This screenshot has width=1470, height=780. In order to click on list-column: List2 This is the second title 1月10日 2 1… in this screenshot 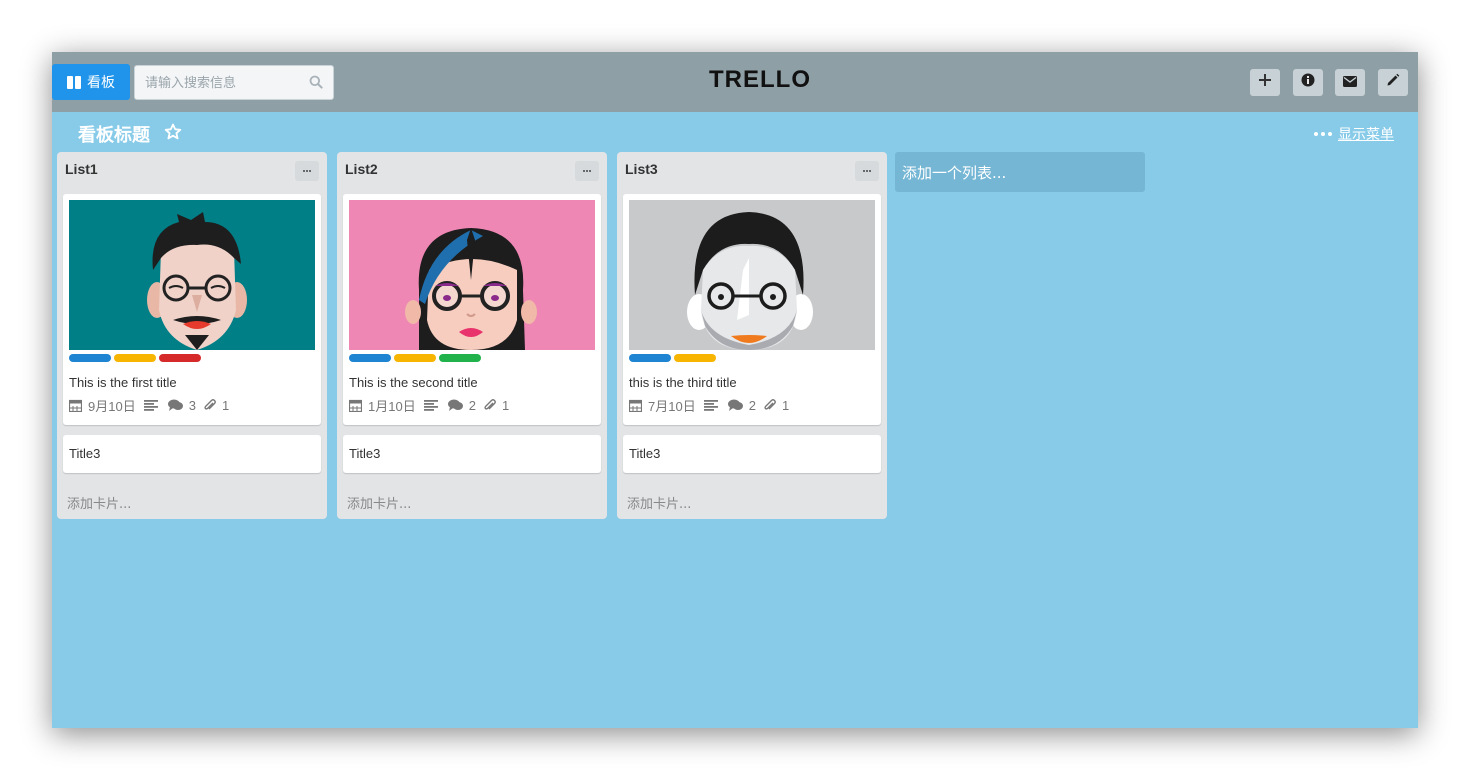, I will do `click(472, 335)`.